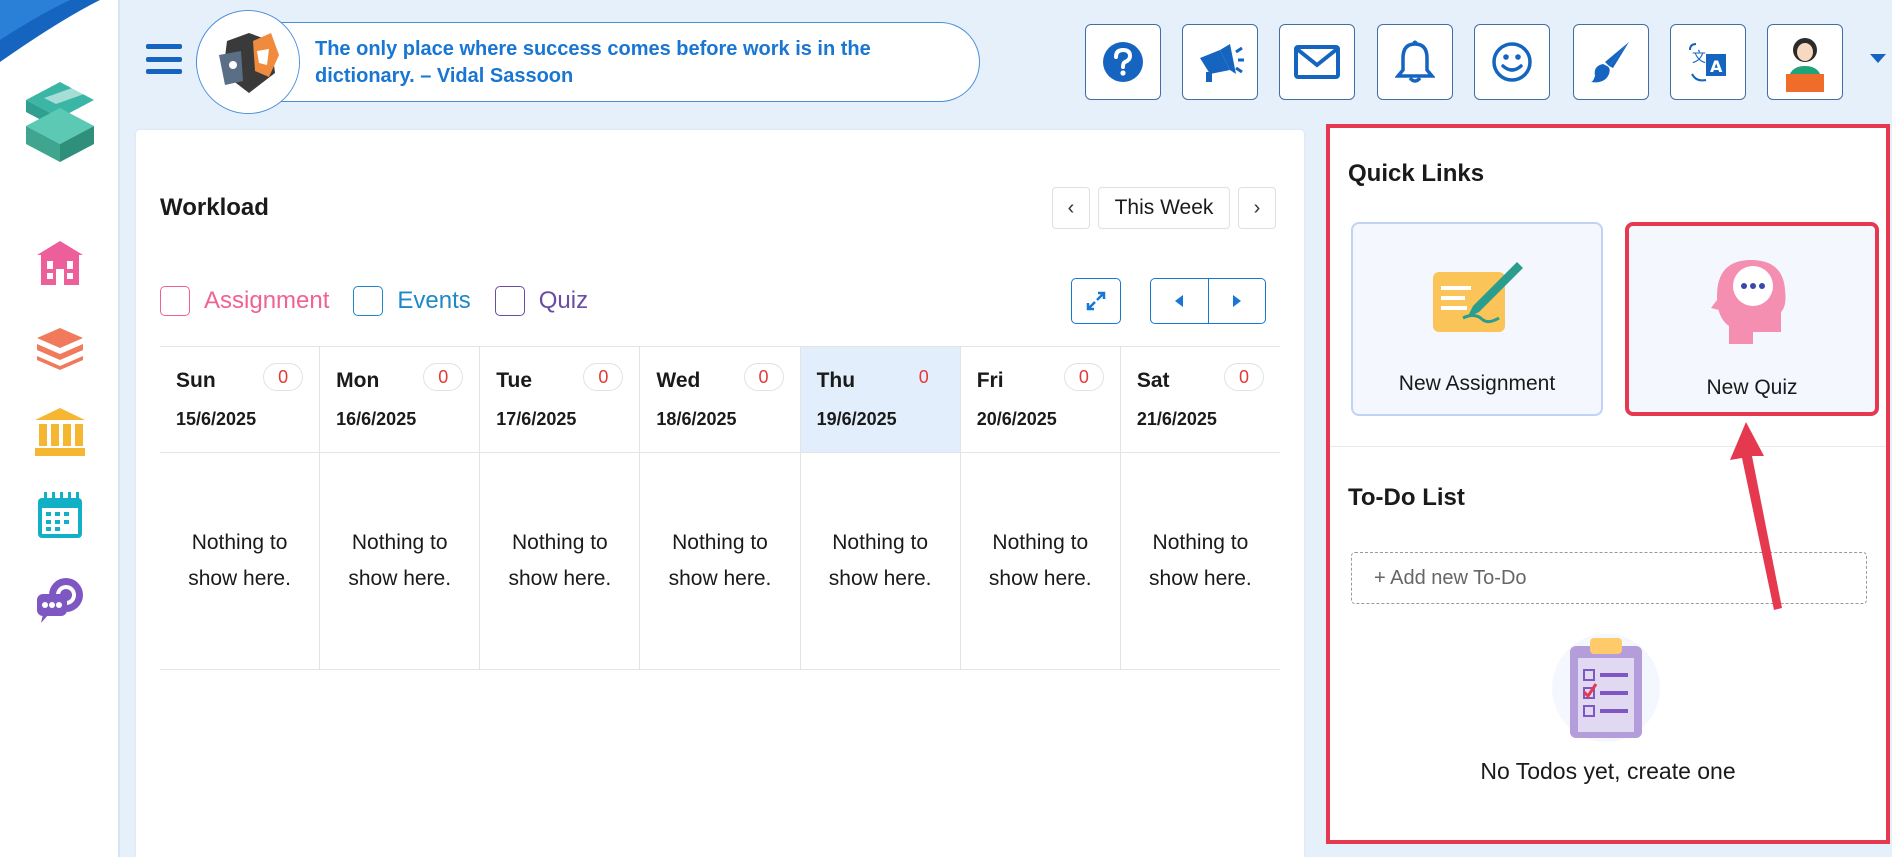  I want to click on profile-button, so click(1805, 62).